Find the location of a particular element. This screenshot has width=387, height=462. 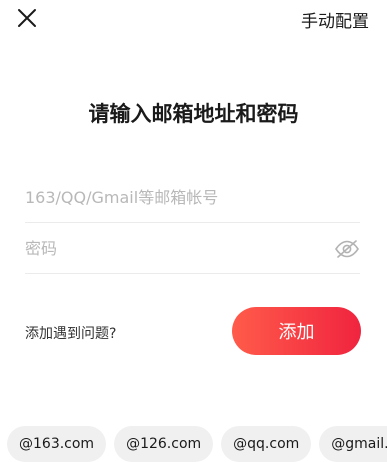

problem-help-link: 添加遇到问题? is located at coordinates (70, 333).